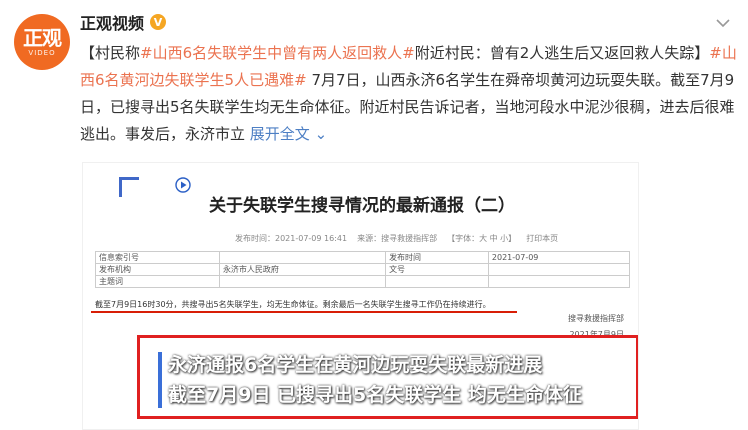 This screenshot has width=748, height=430. I want to click on post-segment-2: 附近村民：曾有2人逃生后又返回救人失踪】, so click(562, 53).